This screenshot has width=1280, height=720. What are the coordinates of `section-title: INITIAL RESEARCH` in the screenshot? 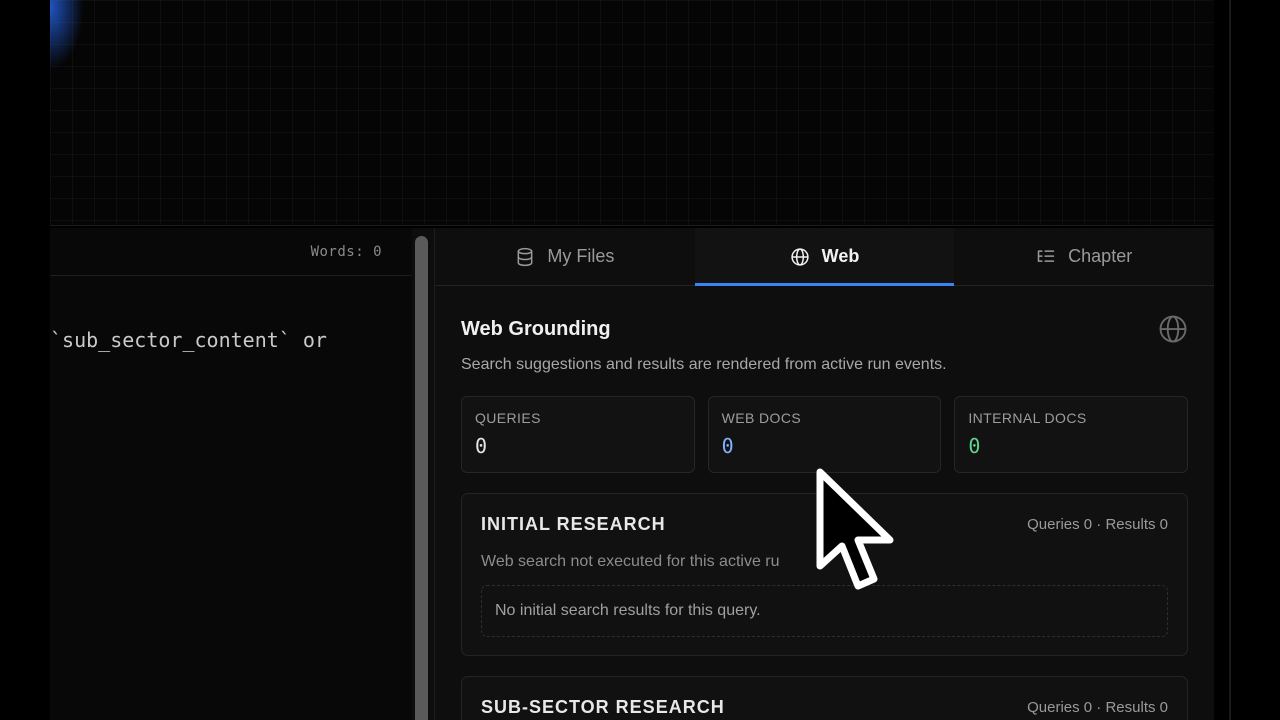 It's located at (573, 524).